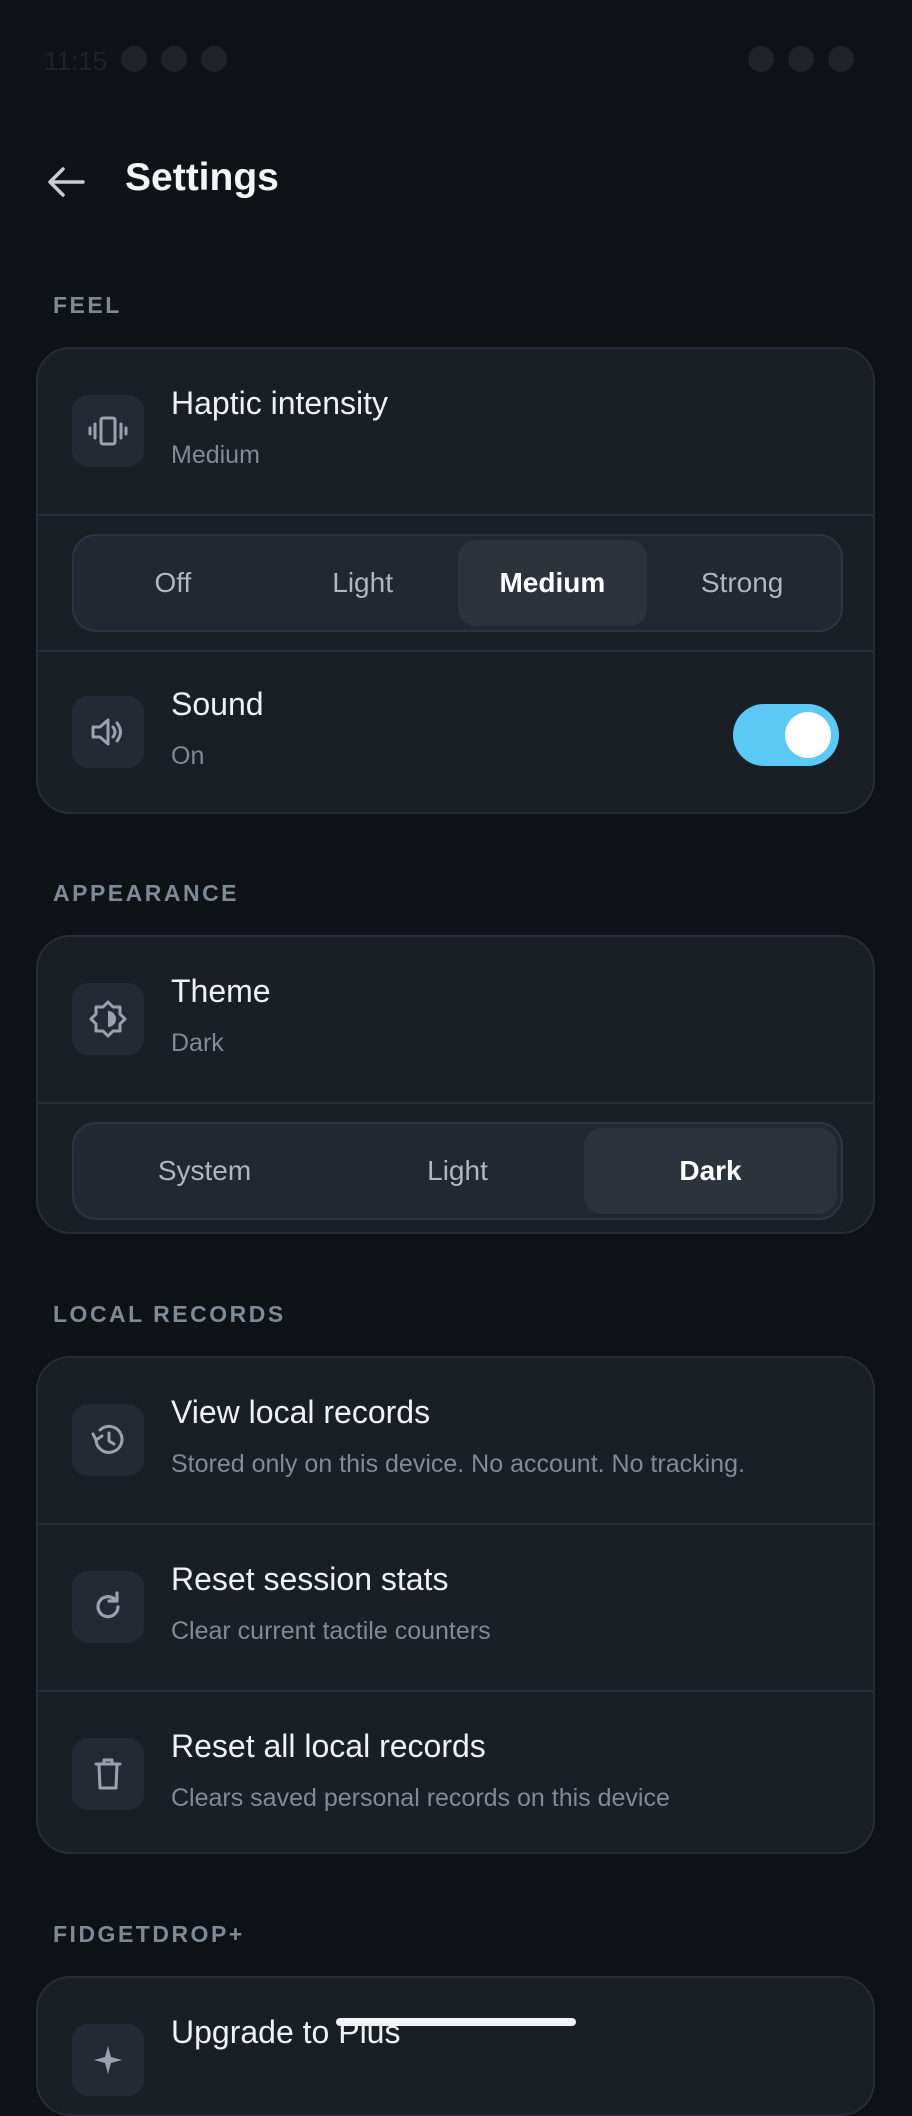 This screenshot has width=912, height=2116. What do you see at coordinates (149, 1934) in the screenshot?
I see `section-label-fidgetdrop-plus: FIDGETDROP+` at bounding box center [149, 1934].